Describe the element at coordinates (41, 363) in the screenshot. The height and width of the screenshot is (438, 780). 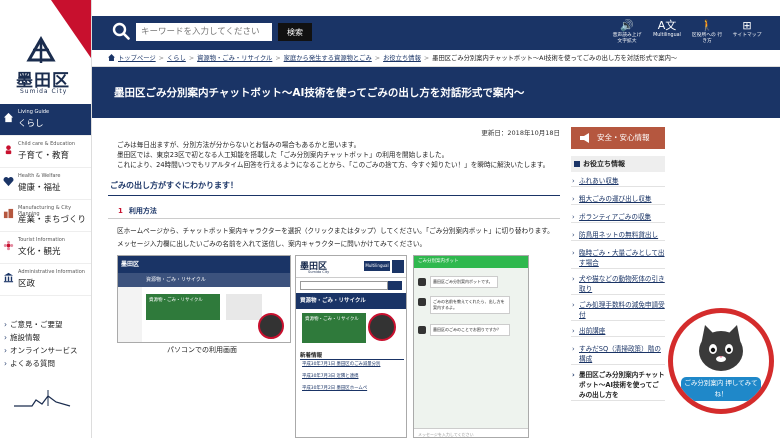
I see `sidebar-link-faq: よくある質問` at that location.